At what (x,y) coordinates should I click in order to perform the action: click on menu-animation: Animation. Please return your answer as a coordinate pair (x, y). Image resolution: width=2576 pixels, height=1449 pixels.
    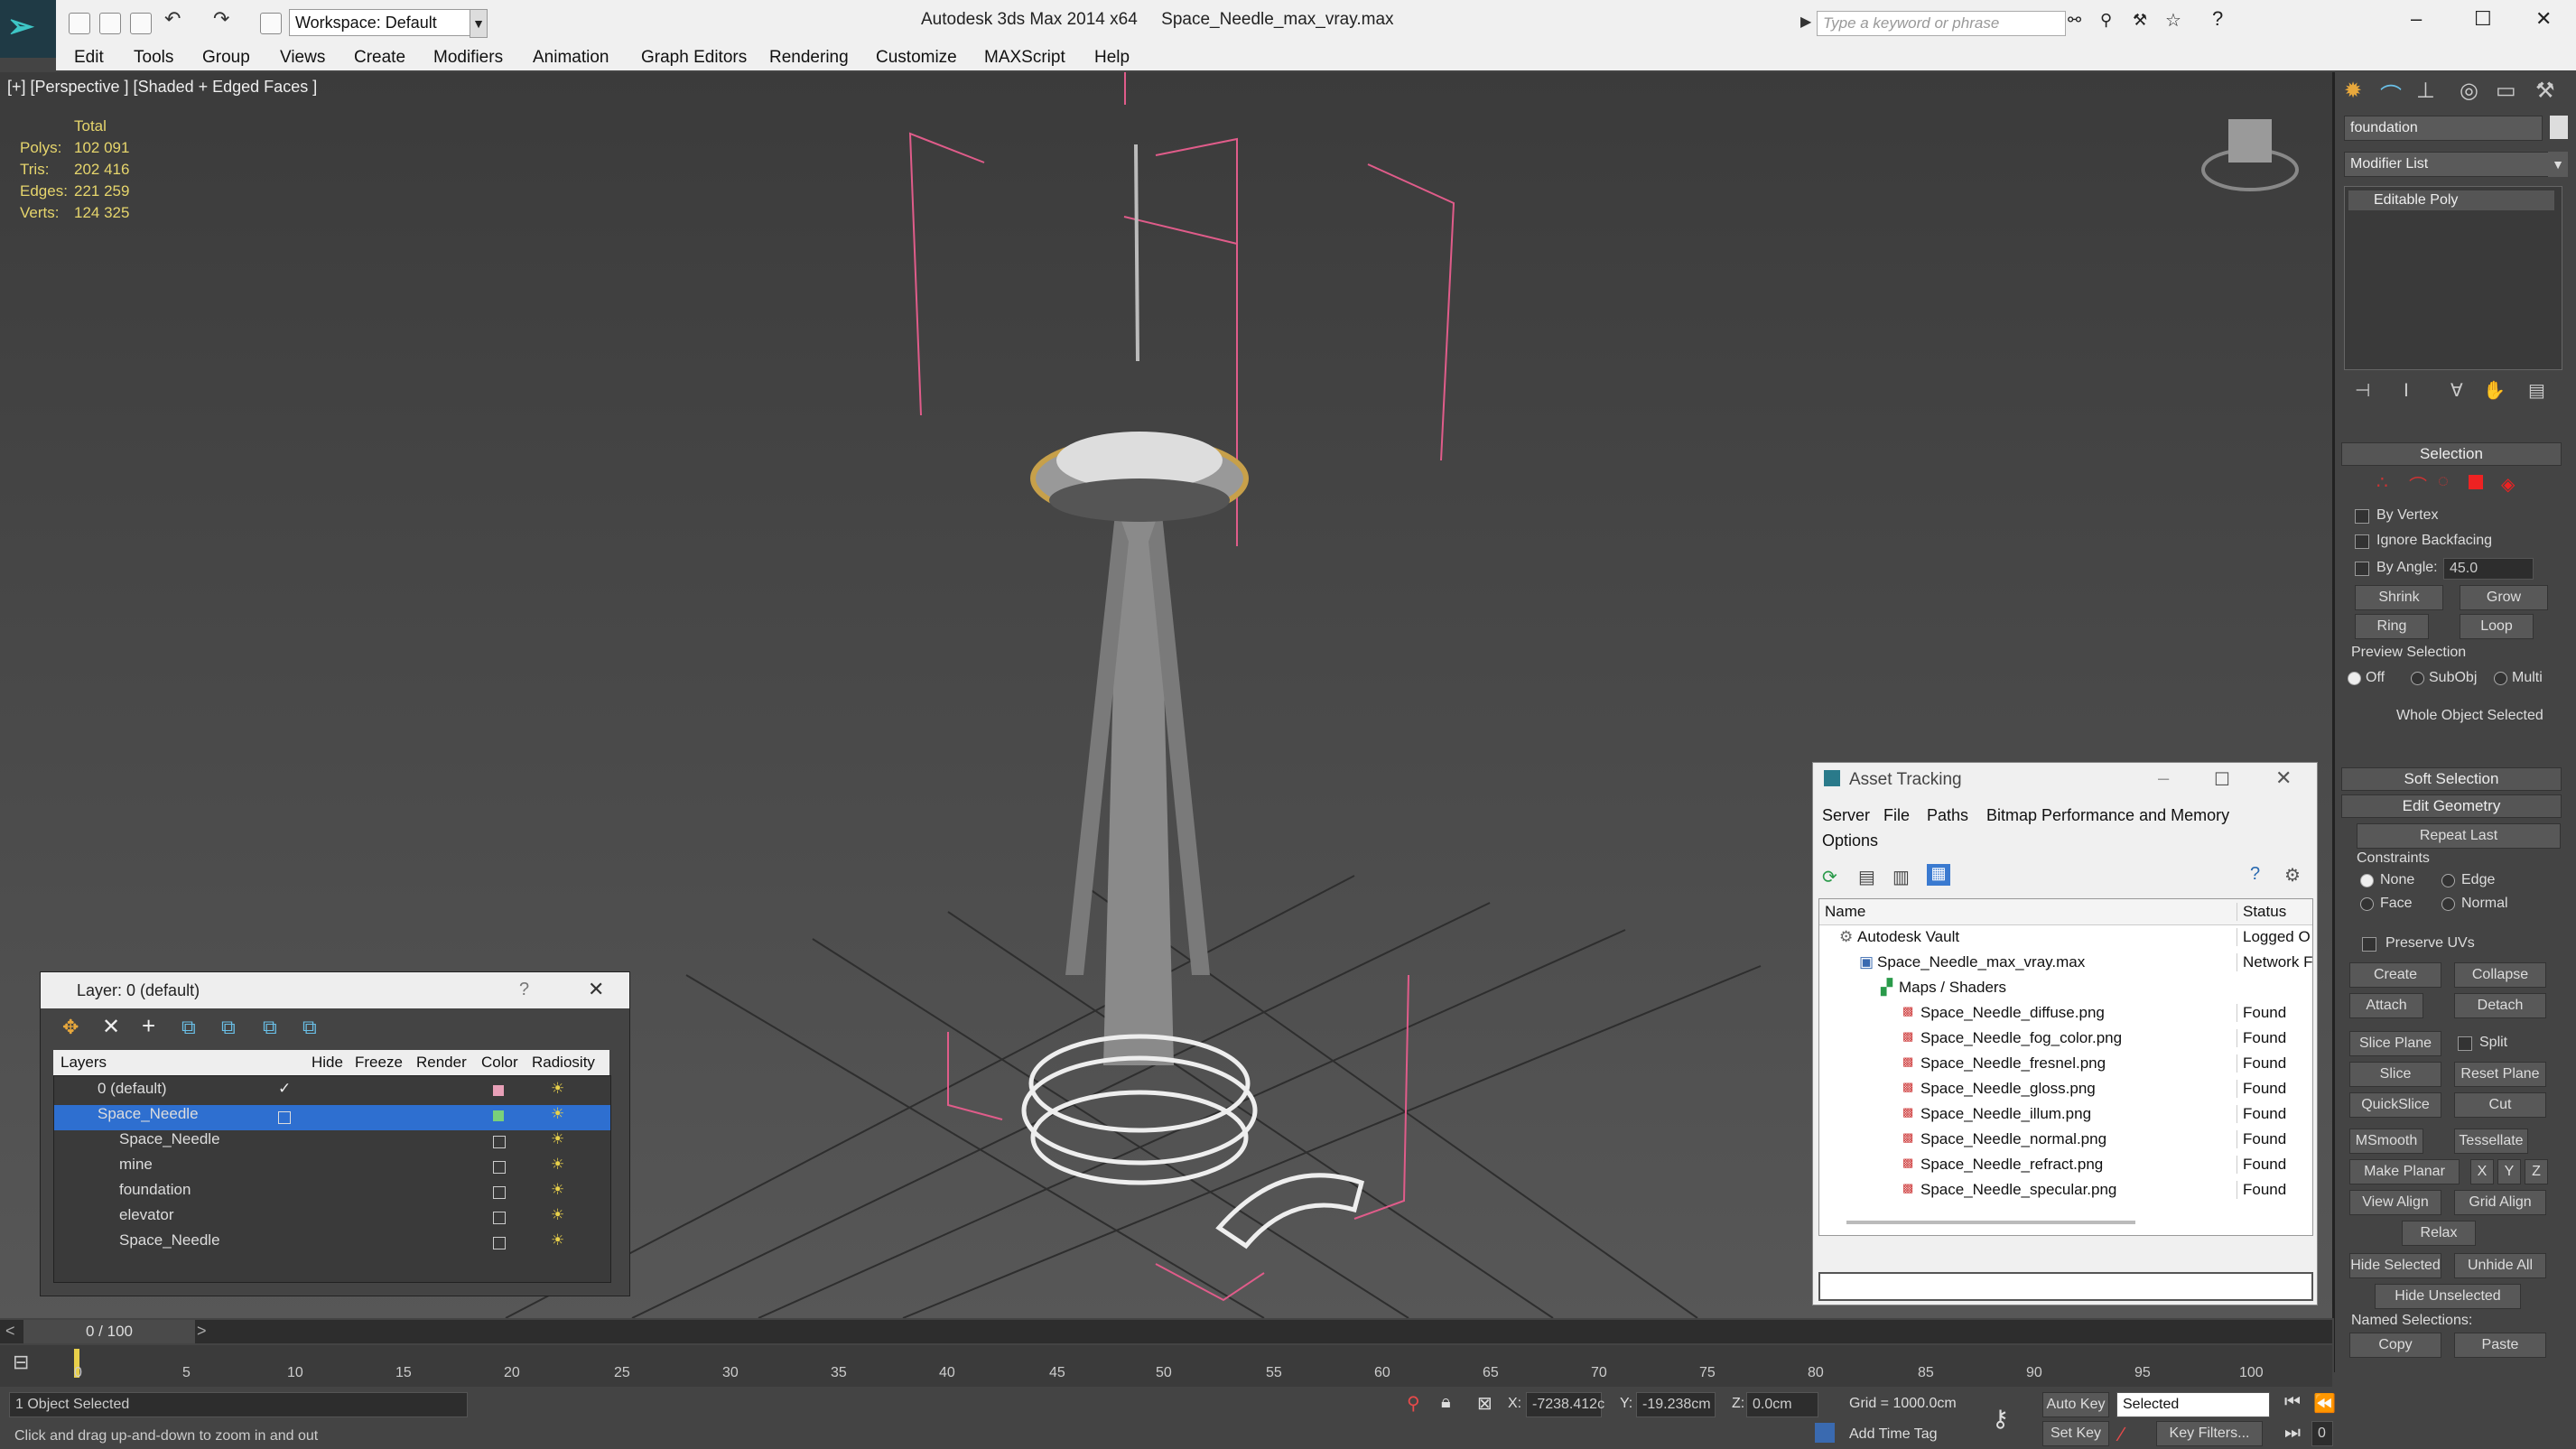
    Looking at the image, I should click on (571, 58).